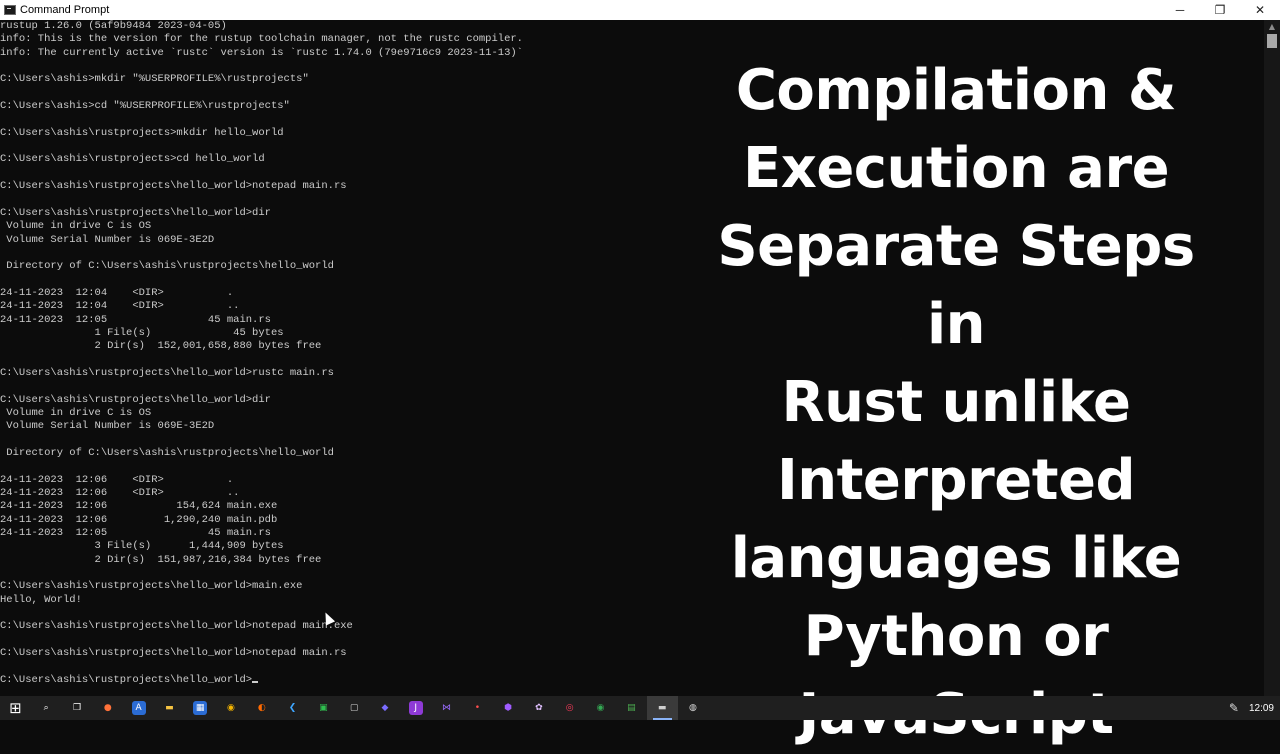 This screenshot has height=754, width=1280. What do you see at coordinates (600, 708) in the screenshot?
I see `taskbar-button-chrome-alt: ◉` at bounding box center [600, 708].